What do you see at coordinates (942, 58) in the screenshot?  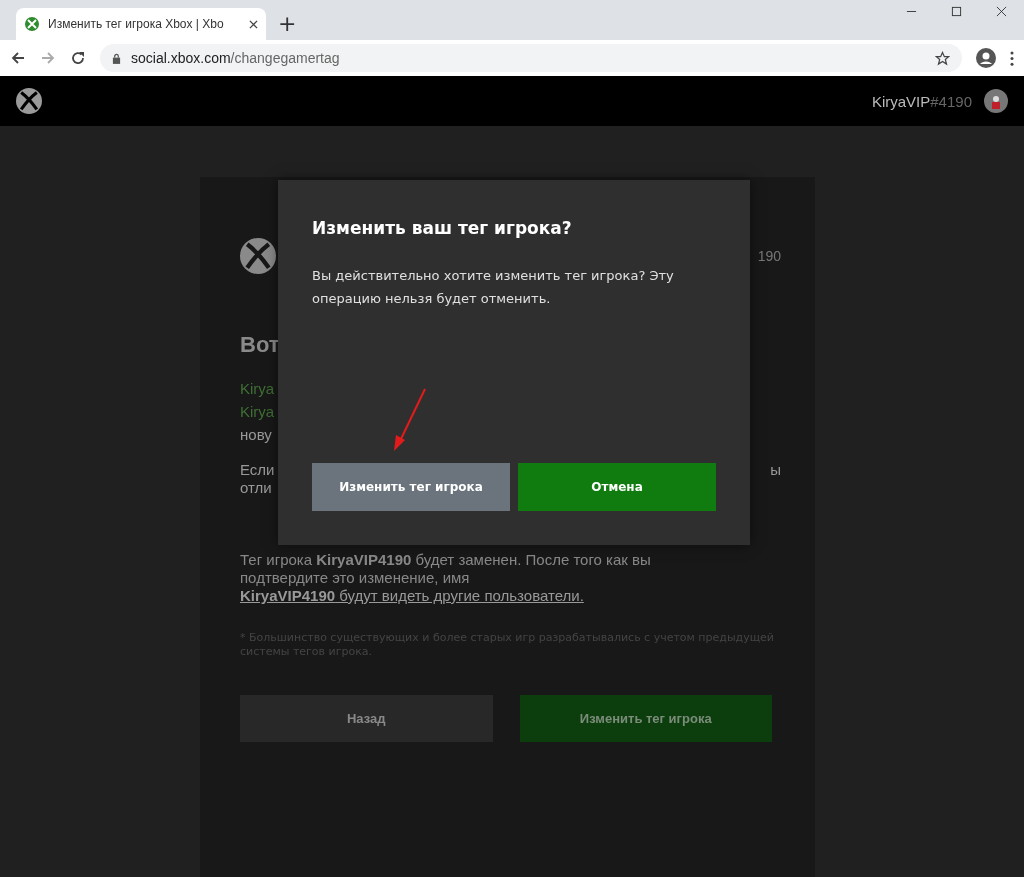 I see `star-icon` at bounding box center [942, 58].